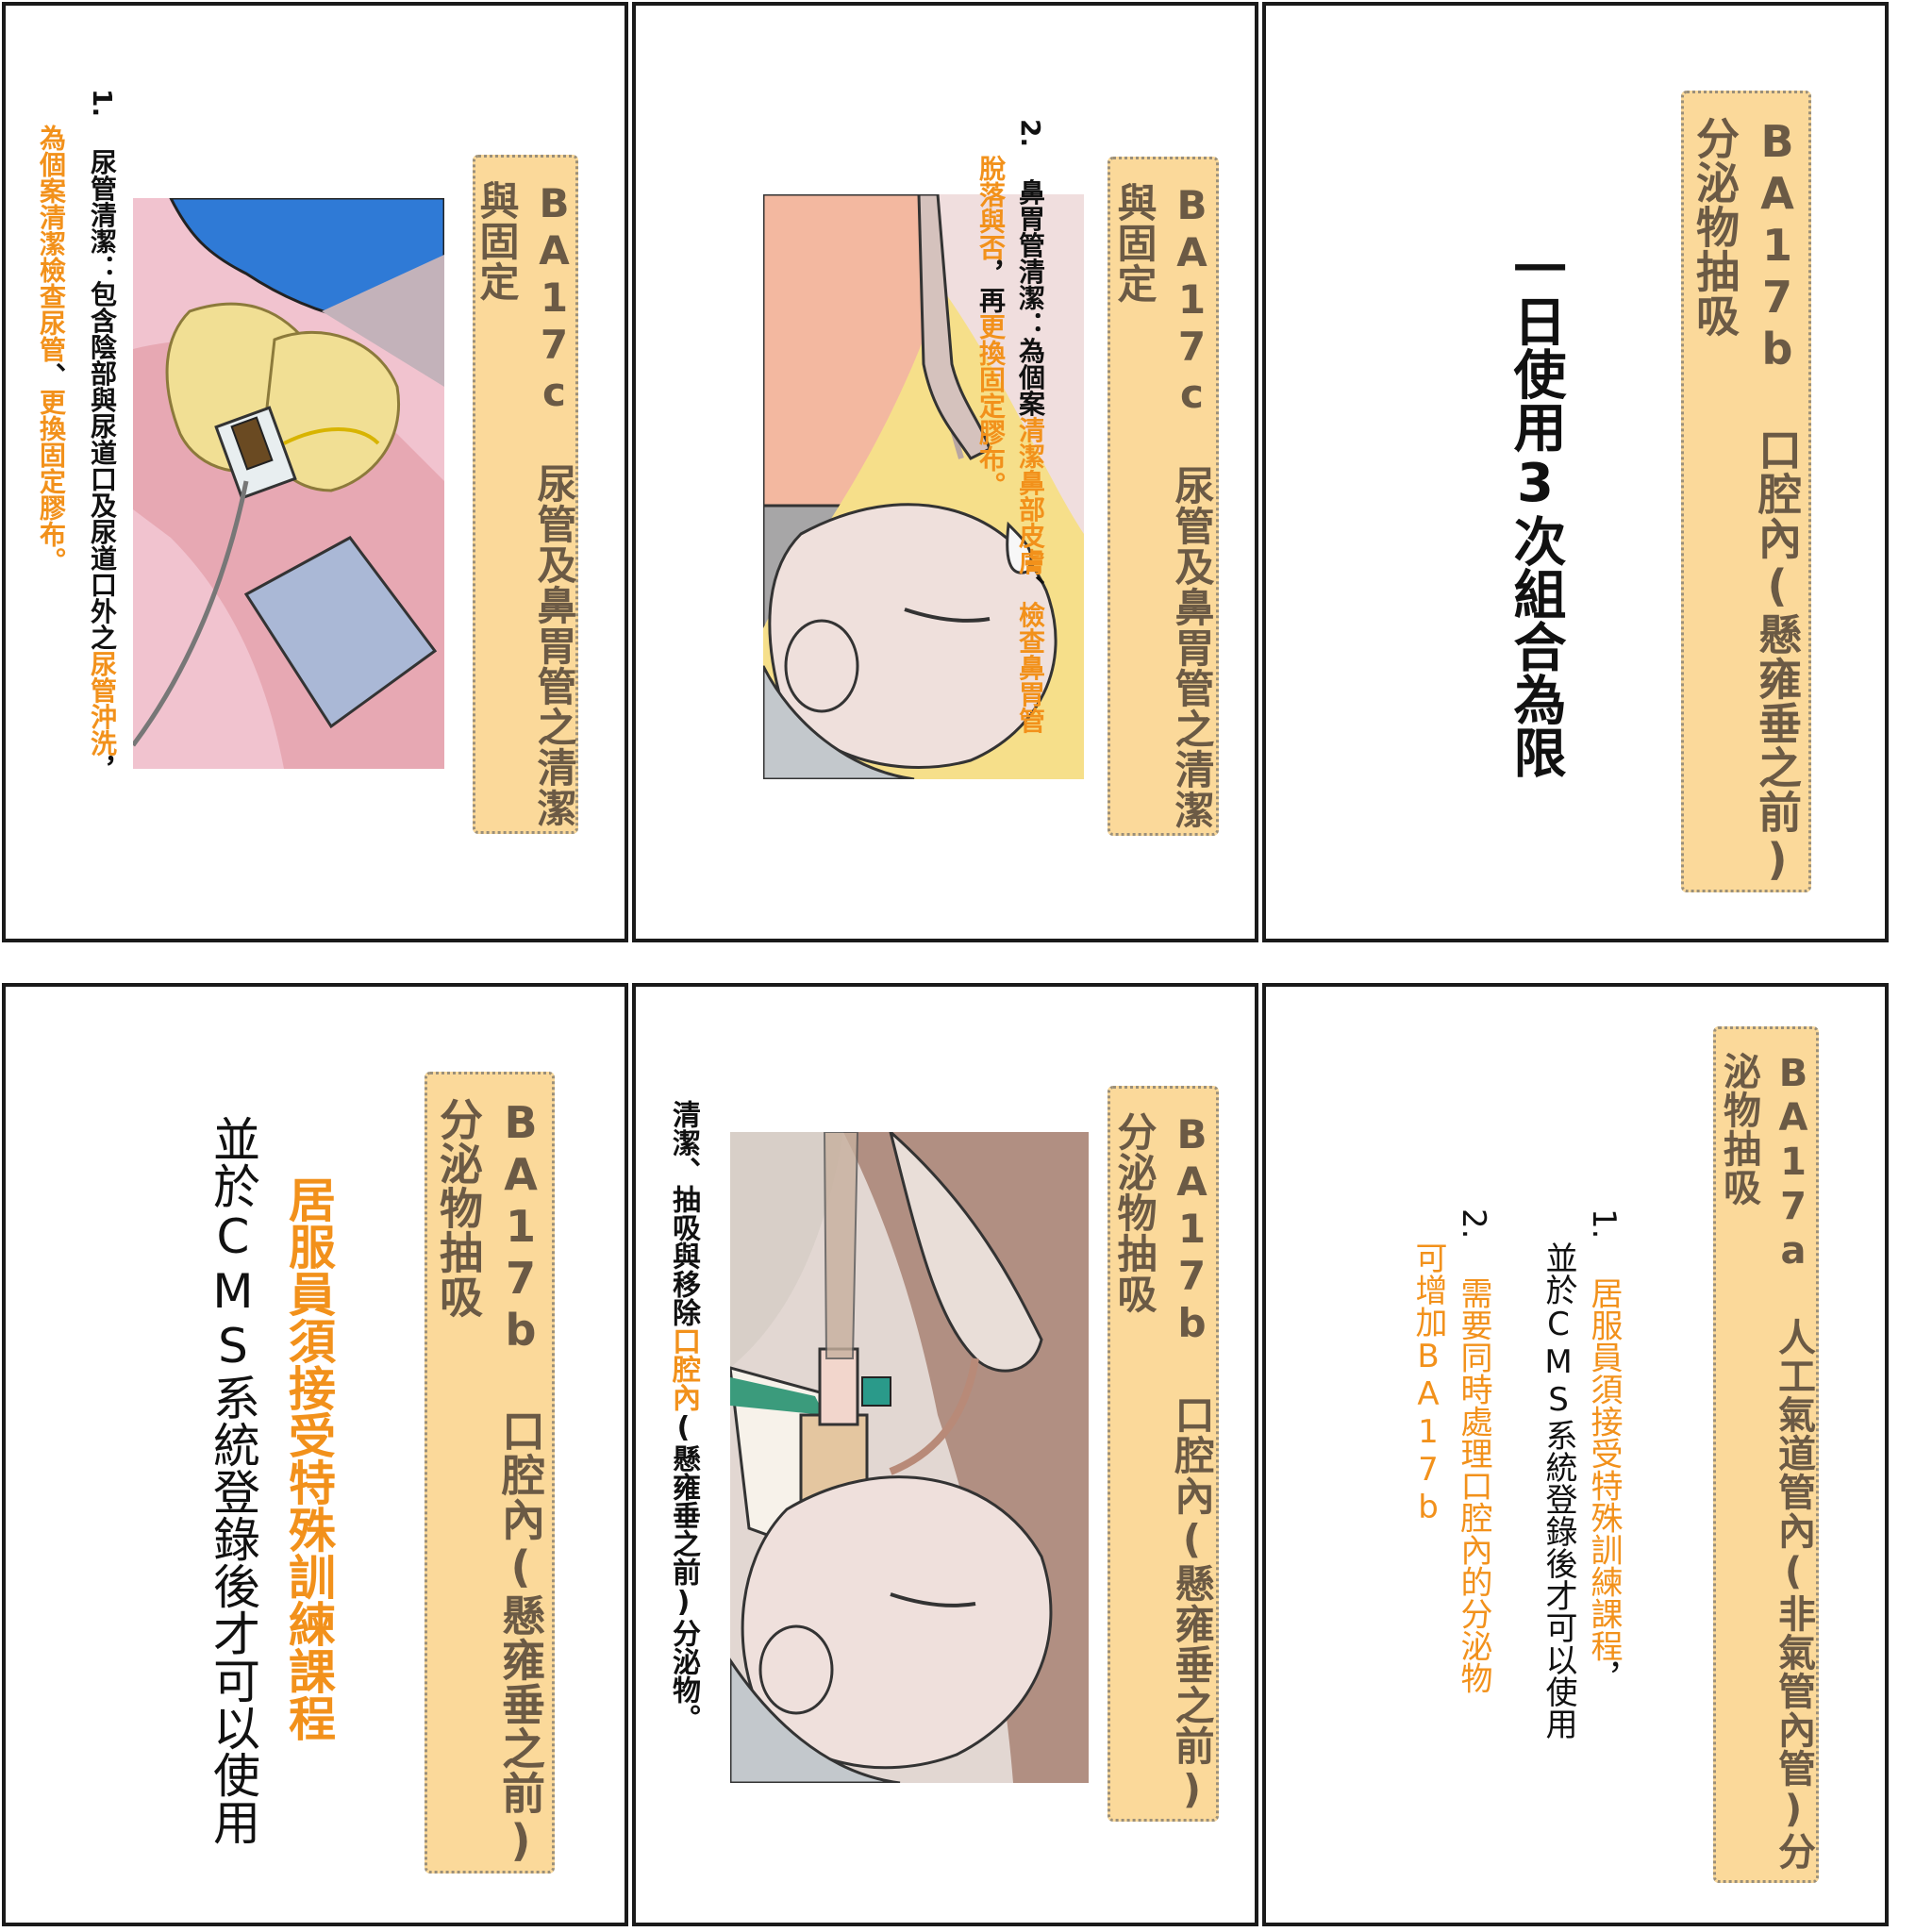 The height and width of the screenshot is (1932, 1932). Describe the element at coordinates (991, 287) in the screenshot. I see `item-text: ，再` at that location.